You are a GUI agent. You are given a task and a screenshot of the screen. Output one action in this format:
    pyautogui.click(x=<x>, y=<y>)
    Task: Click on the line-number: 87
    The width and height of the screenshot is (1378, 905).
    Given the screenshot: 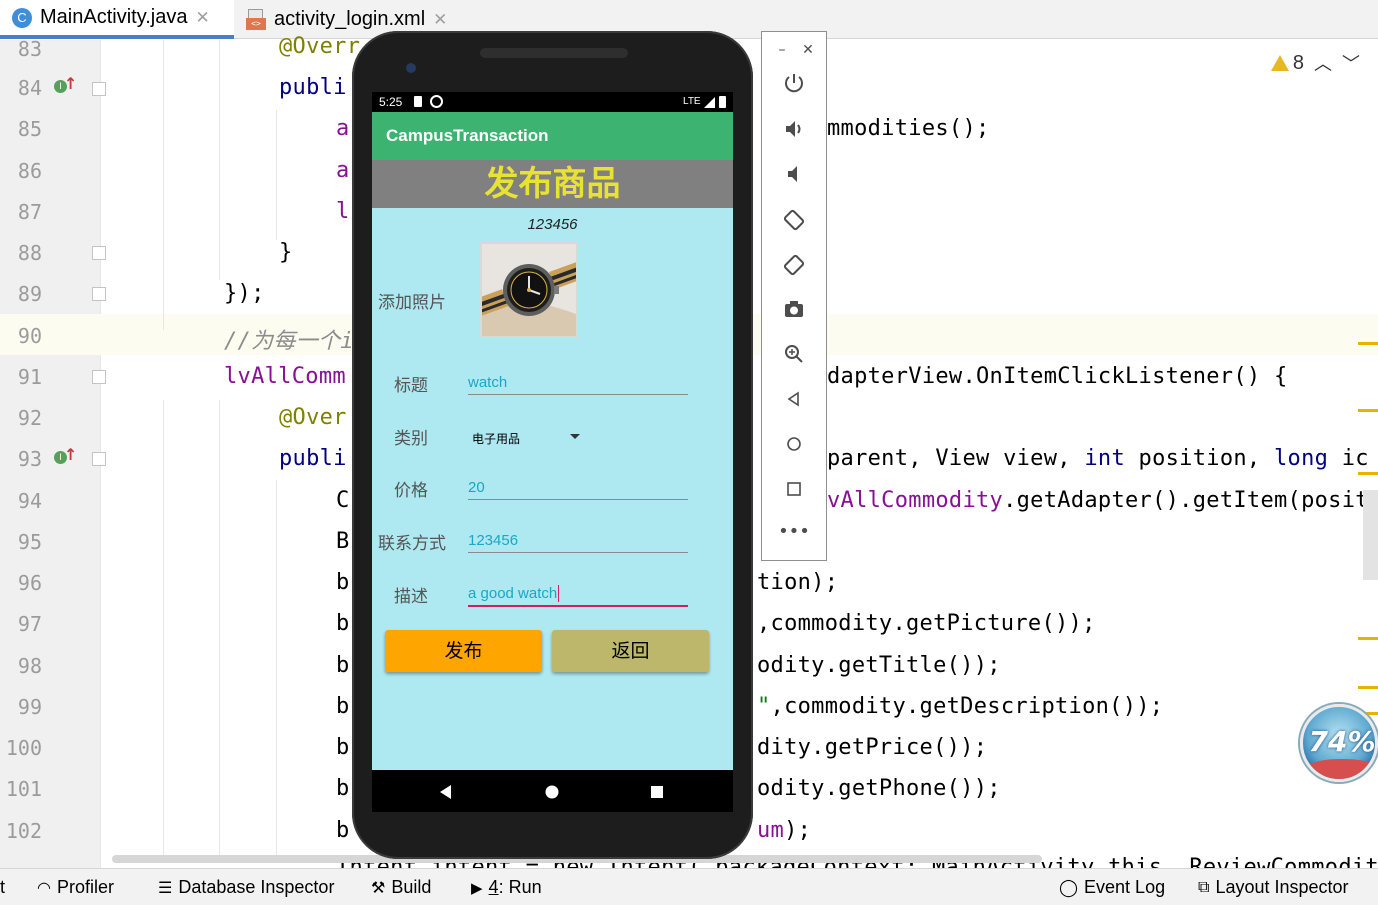 What is the action you would take?
    pyautogui.click(x=29, y=212)
    